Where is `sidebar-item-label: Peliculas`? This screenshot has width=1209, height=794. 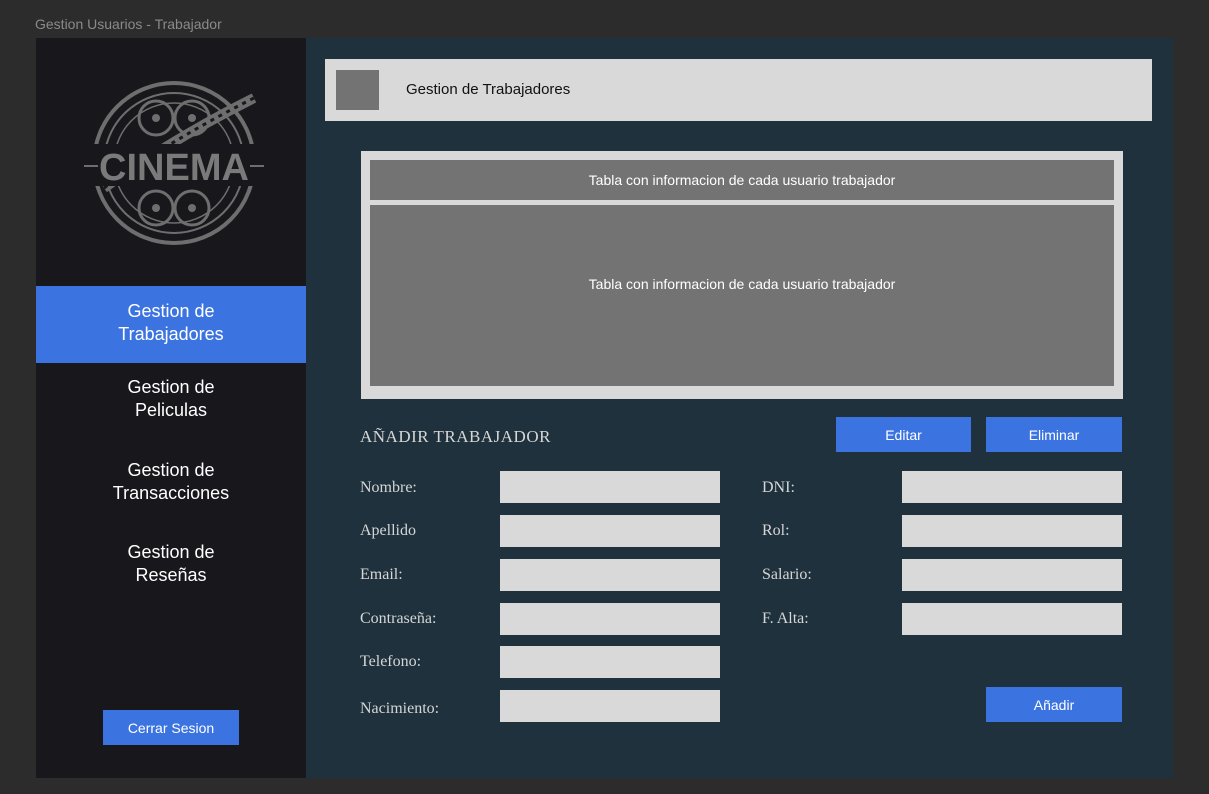
sidebar-item-label: Peliculas is located at coordinates (171, 410).